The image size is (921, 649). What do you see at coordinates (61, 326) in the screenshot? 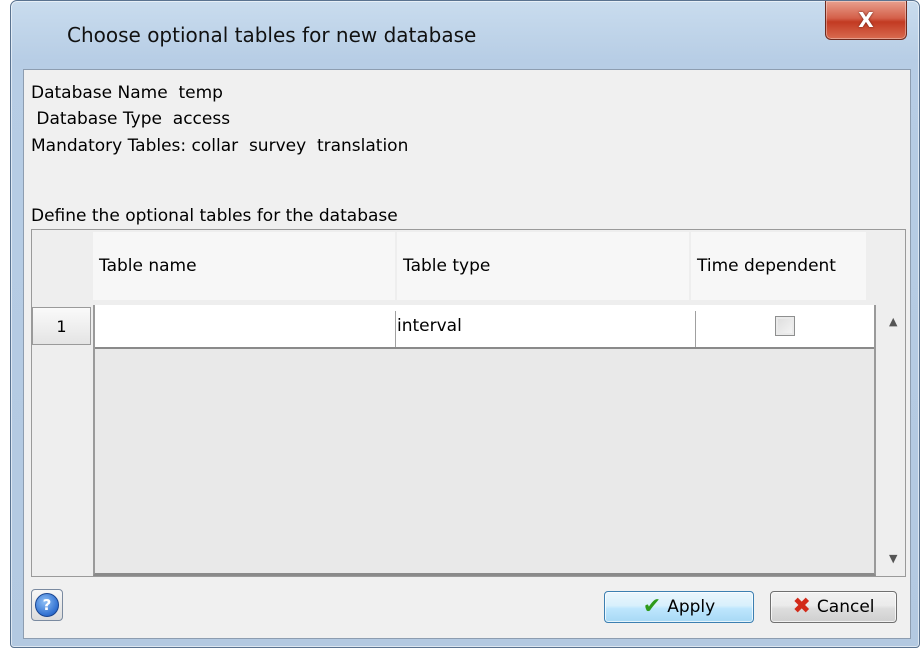
I see `row-header-1: 1` at bounding box center [61, 326].